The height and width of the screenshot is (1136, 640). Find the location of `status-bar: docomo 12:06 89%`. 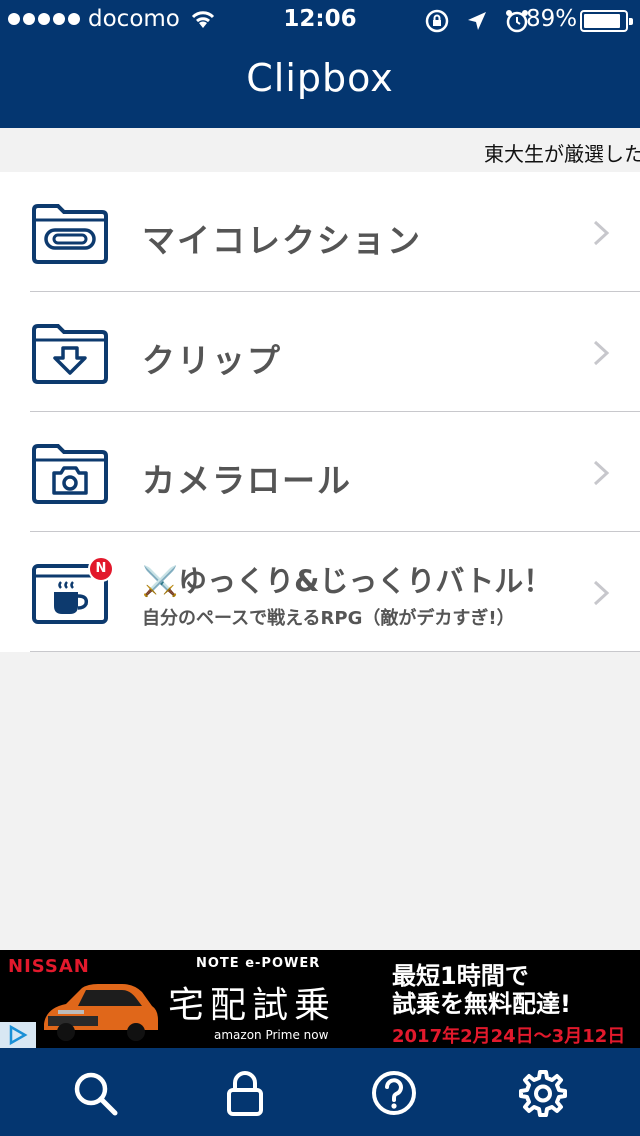

status-bar: docomo 12:06 89% is located at coordinates (320, 20).